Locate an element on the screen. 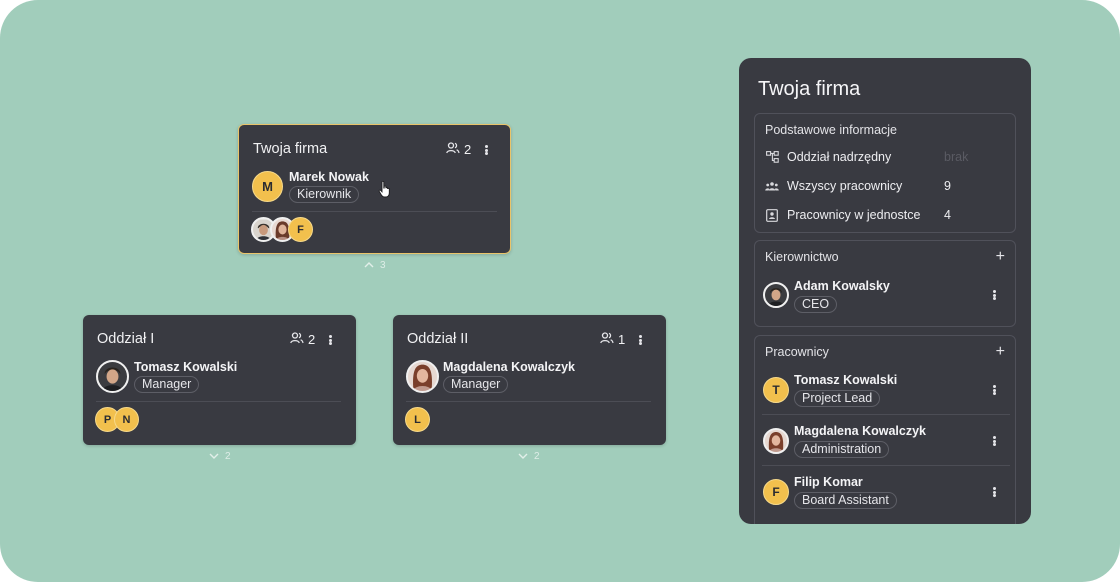 The width and height of the screenshot is (1120, 582). node-title: Oddział I is located at coordinates (126, 339).